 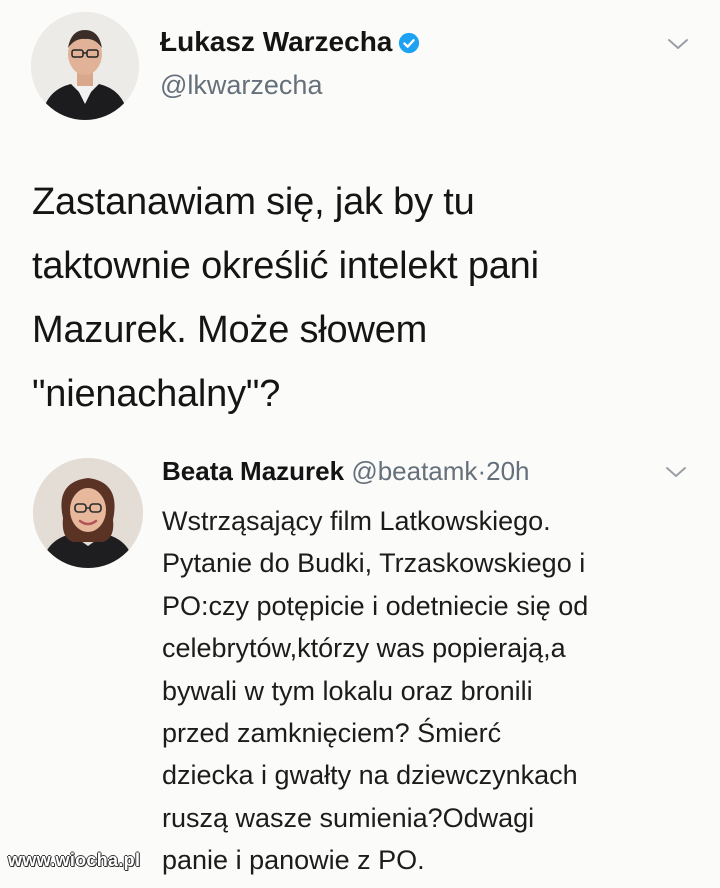 What do you see at coordinates (253, 202) in the screenshot?
I see `tweet-text-line: Zastanawiam się, jak by tu` at bounding box center [253, 202].